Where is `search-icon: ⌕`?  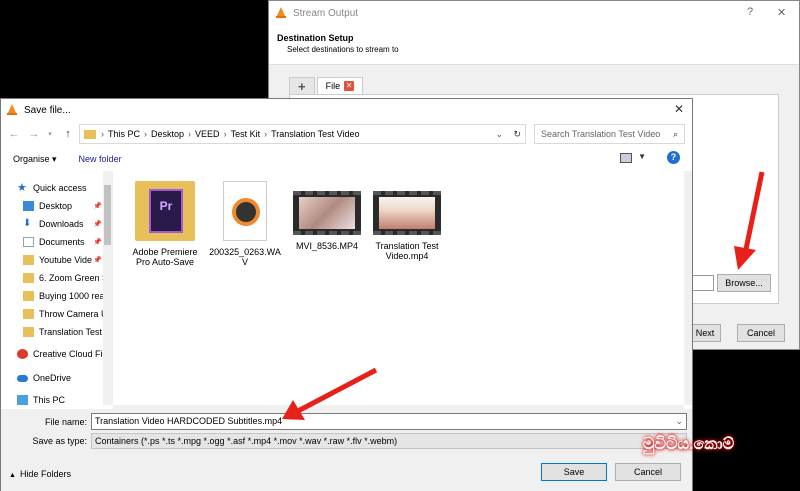
search-icon: ⌕ is located at coordinates (675, 133).